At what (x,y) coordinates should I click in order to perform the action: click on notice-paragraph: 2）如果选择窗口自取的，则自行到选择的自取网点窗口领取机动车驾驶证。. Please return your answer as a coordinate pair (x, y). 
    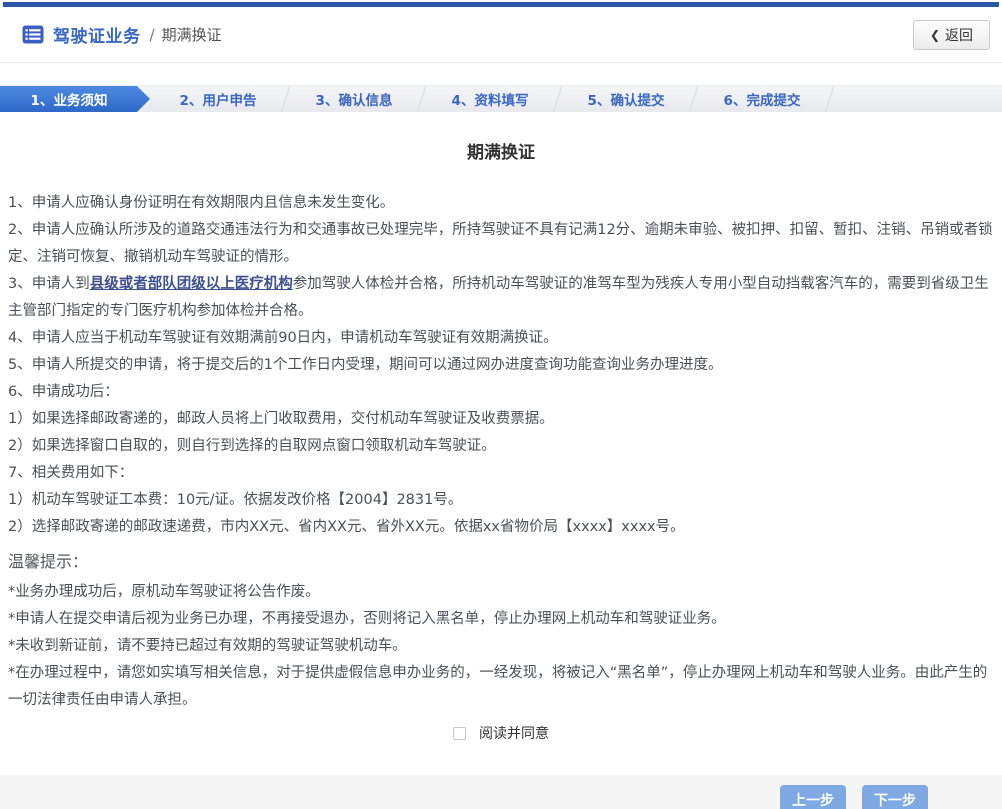
    Looking at the image, I should click on (252, 446).